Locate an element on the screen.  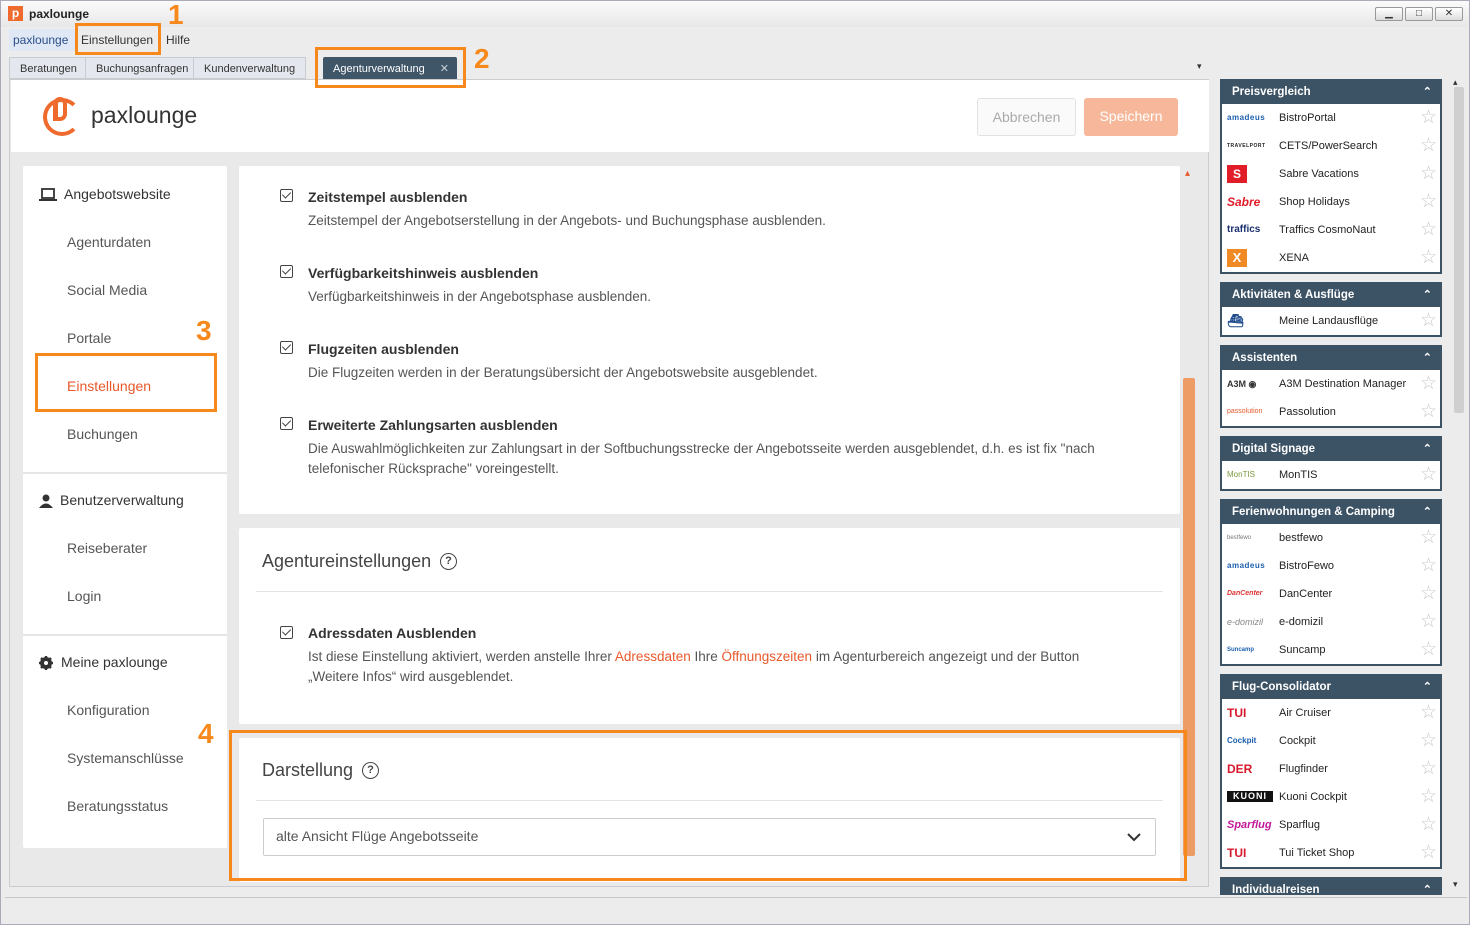
tab-buchungsanfragen: Buchungsanfragen is located at coordinates (142, 68).